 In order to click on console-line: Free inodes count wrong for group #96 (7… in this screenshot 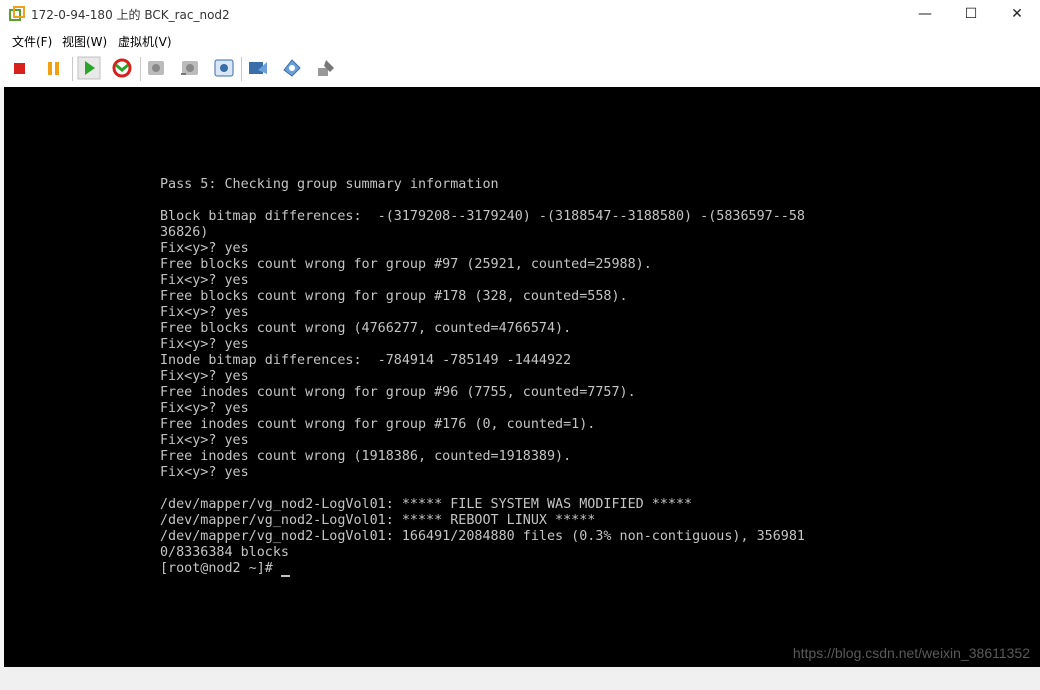, I will do `click(398, 392)`.